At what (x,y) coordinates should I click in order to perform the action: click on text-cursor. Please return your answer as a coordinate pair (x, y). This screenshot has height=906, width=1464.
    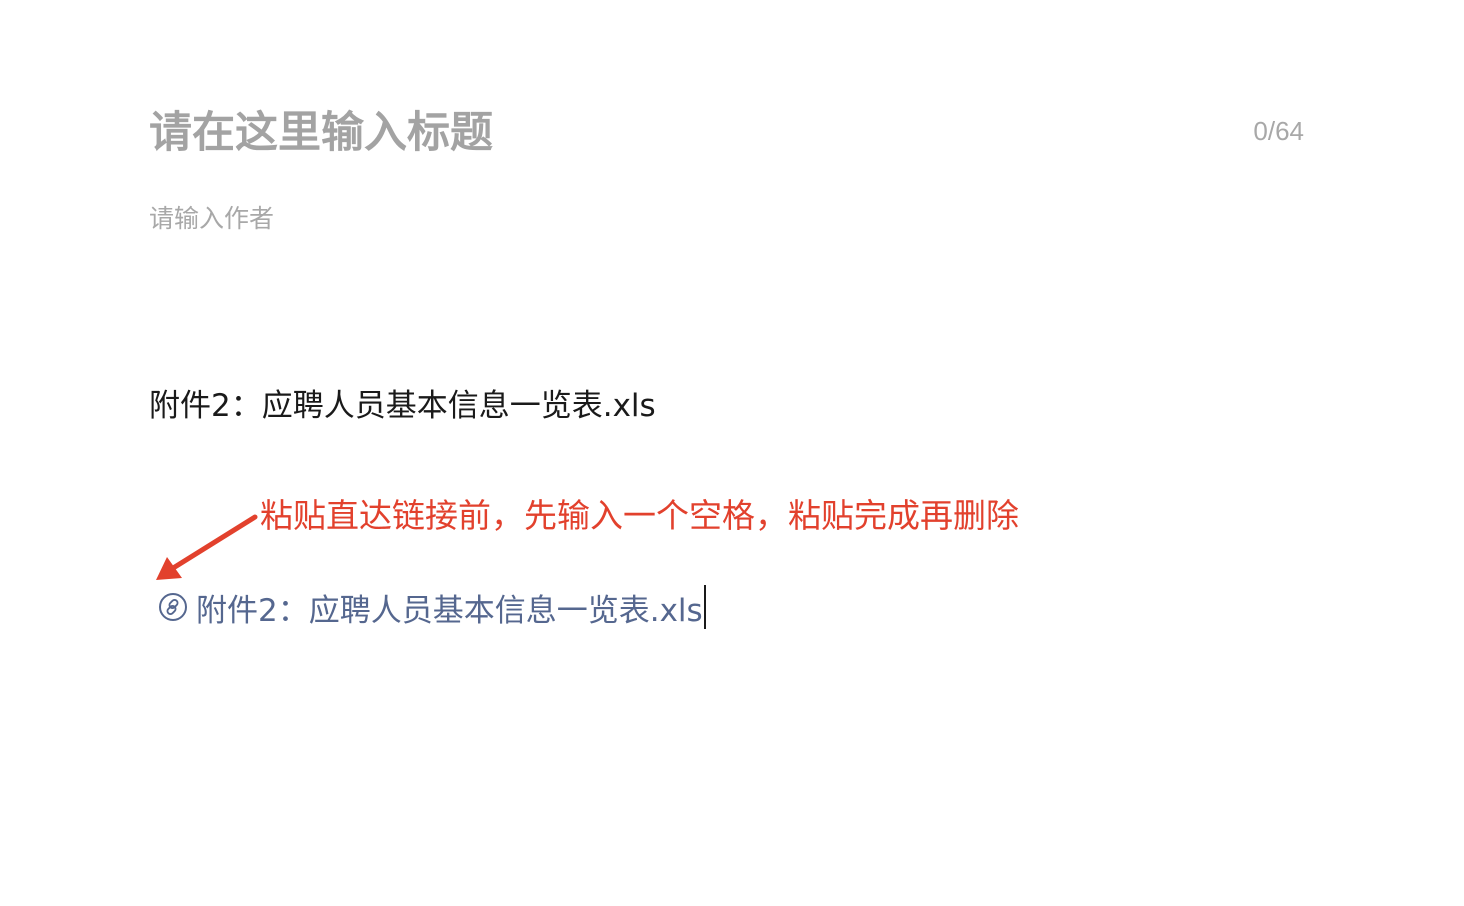
    Looking at the image, I should click on (704, 607).